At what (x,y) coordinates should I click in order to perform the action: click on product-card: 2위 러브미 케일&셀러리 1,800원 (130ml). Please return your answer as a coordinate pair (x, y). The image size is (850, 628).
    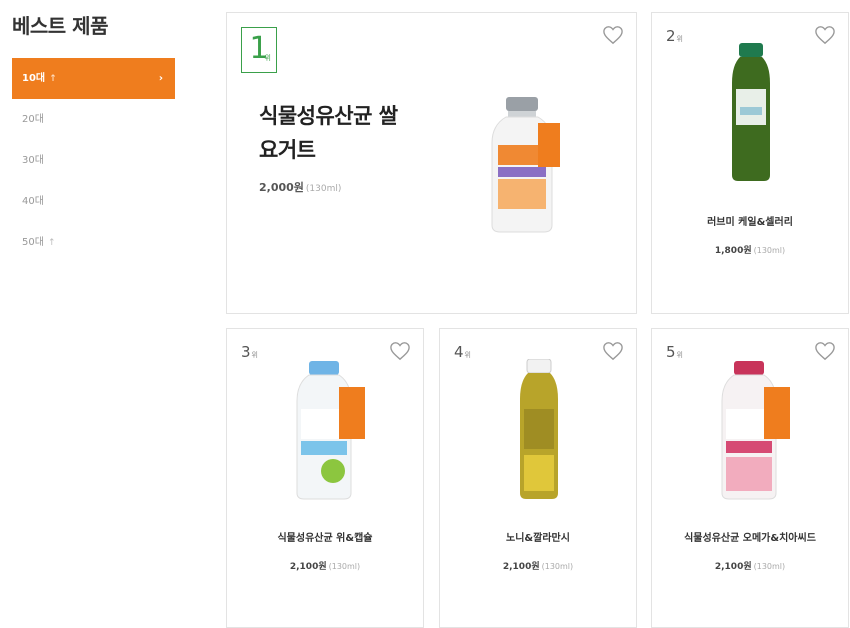
    Looking at the image, I should click on (750, 163).